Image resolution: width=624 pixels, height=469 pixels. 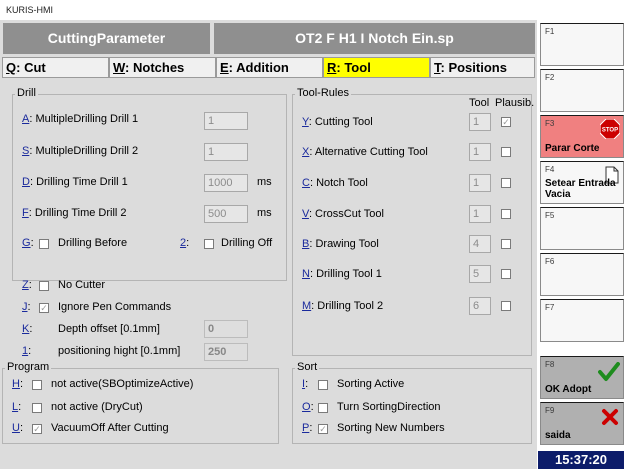 I want to click on drilling-tool-2-input: 6, so click(x=480, y=306).